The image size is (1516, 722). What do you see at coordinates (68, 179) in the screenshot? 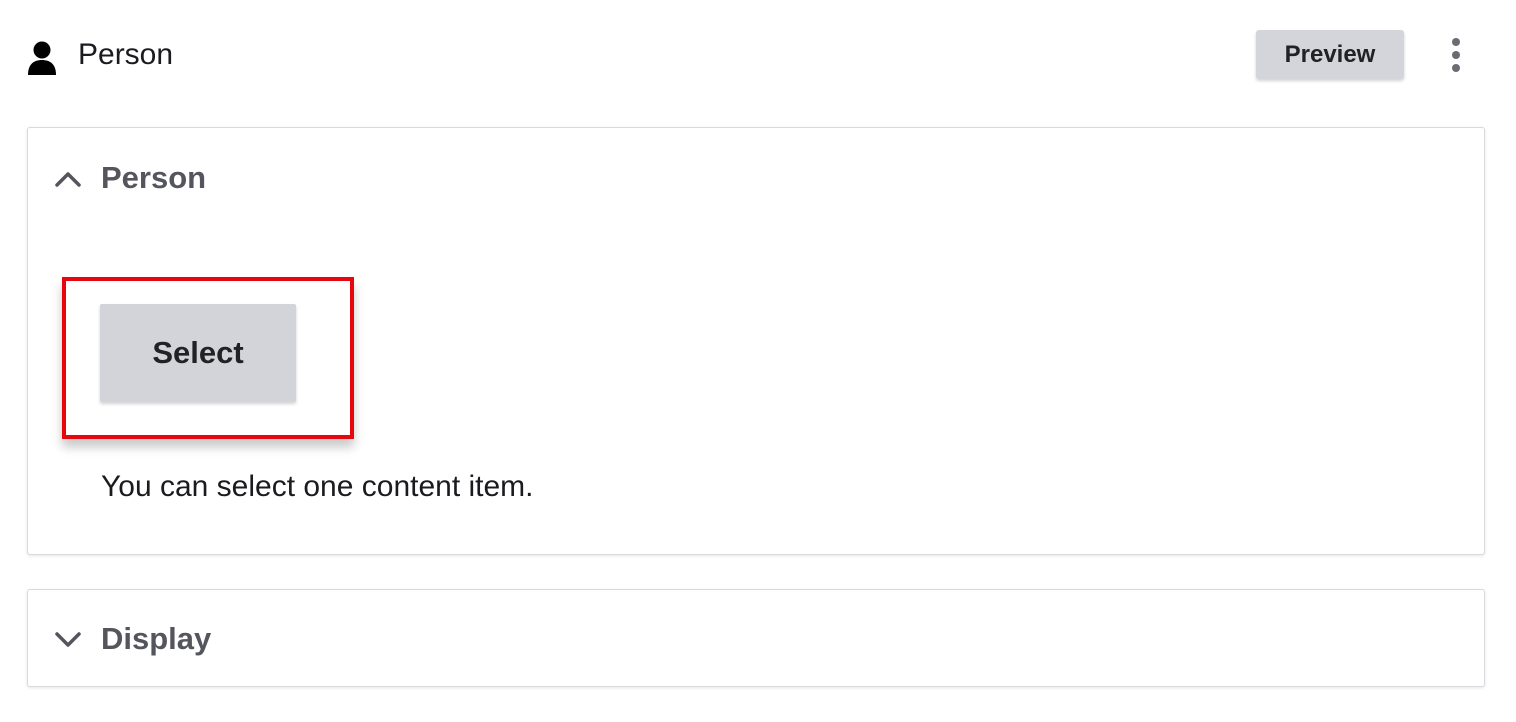
I see `chevron-up-icon` at bounding box center [68, 179].